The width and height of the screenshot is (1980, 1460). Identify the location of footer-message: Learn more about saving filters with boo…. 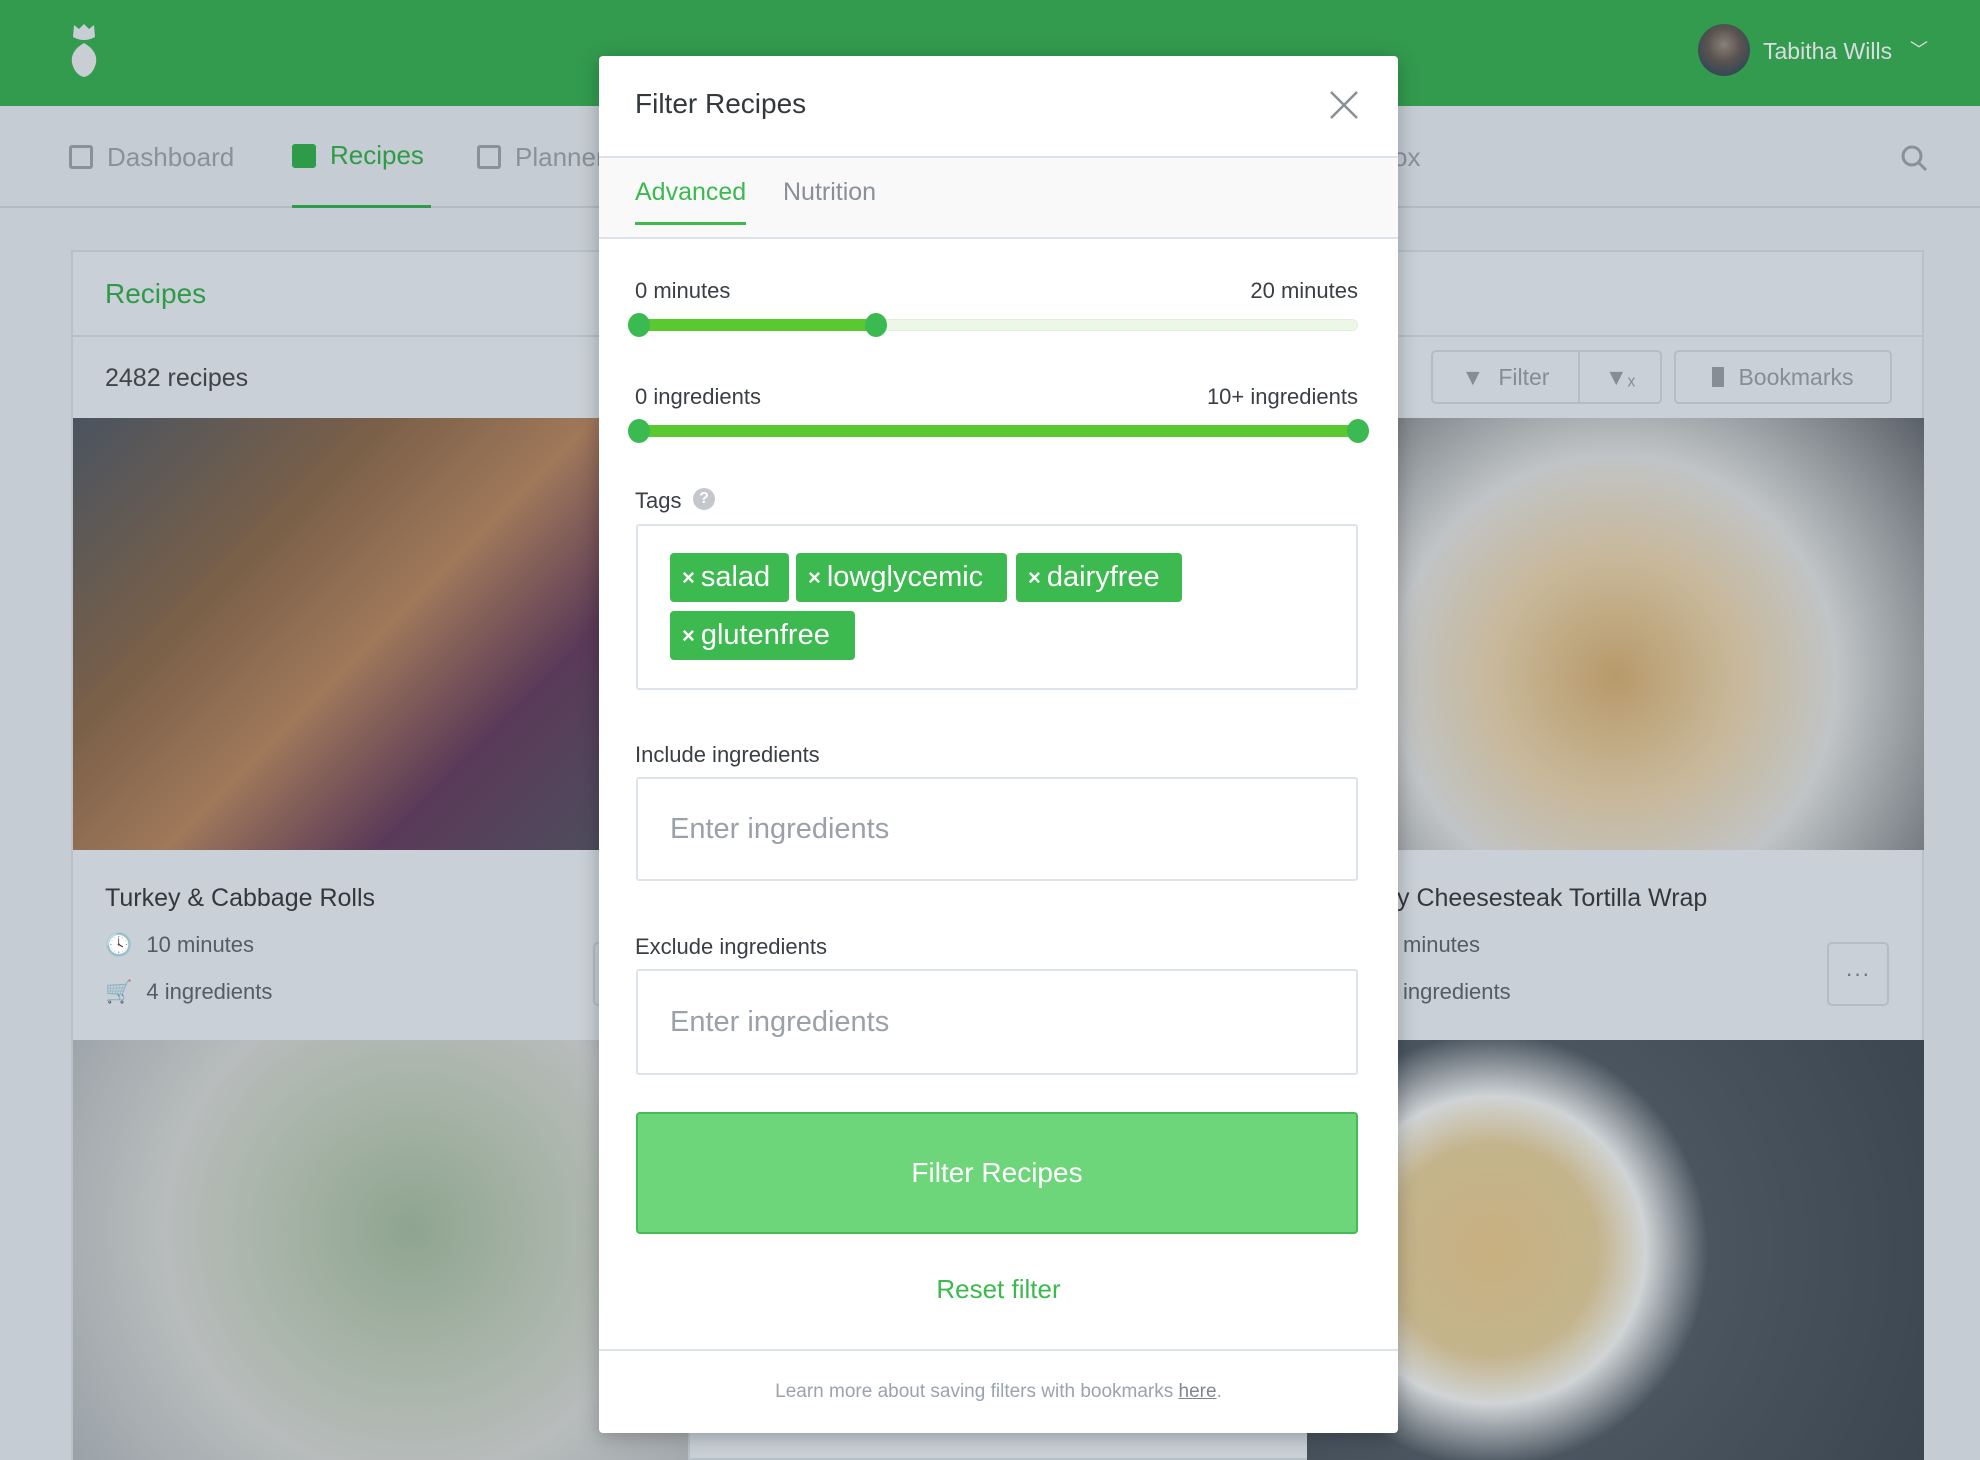
(977, 1391).